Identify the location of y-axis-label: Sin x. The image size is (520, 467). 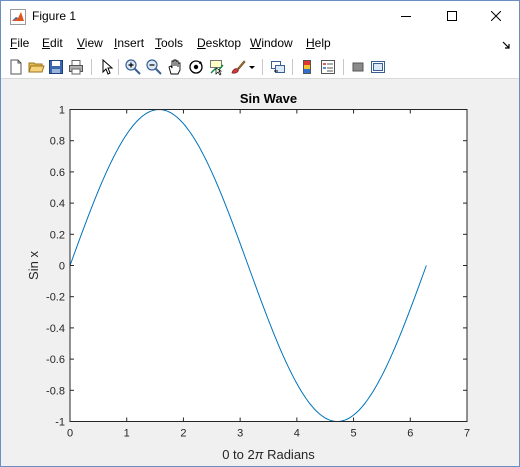
(33, 265).